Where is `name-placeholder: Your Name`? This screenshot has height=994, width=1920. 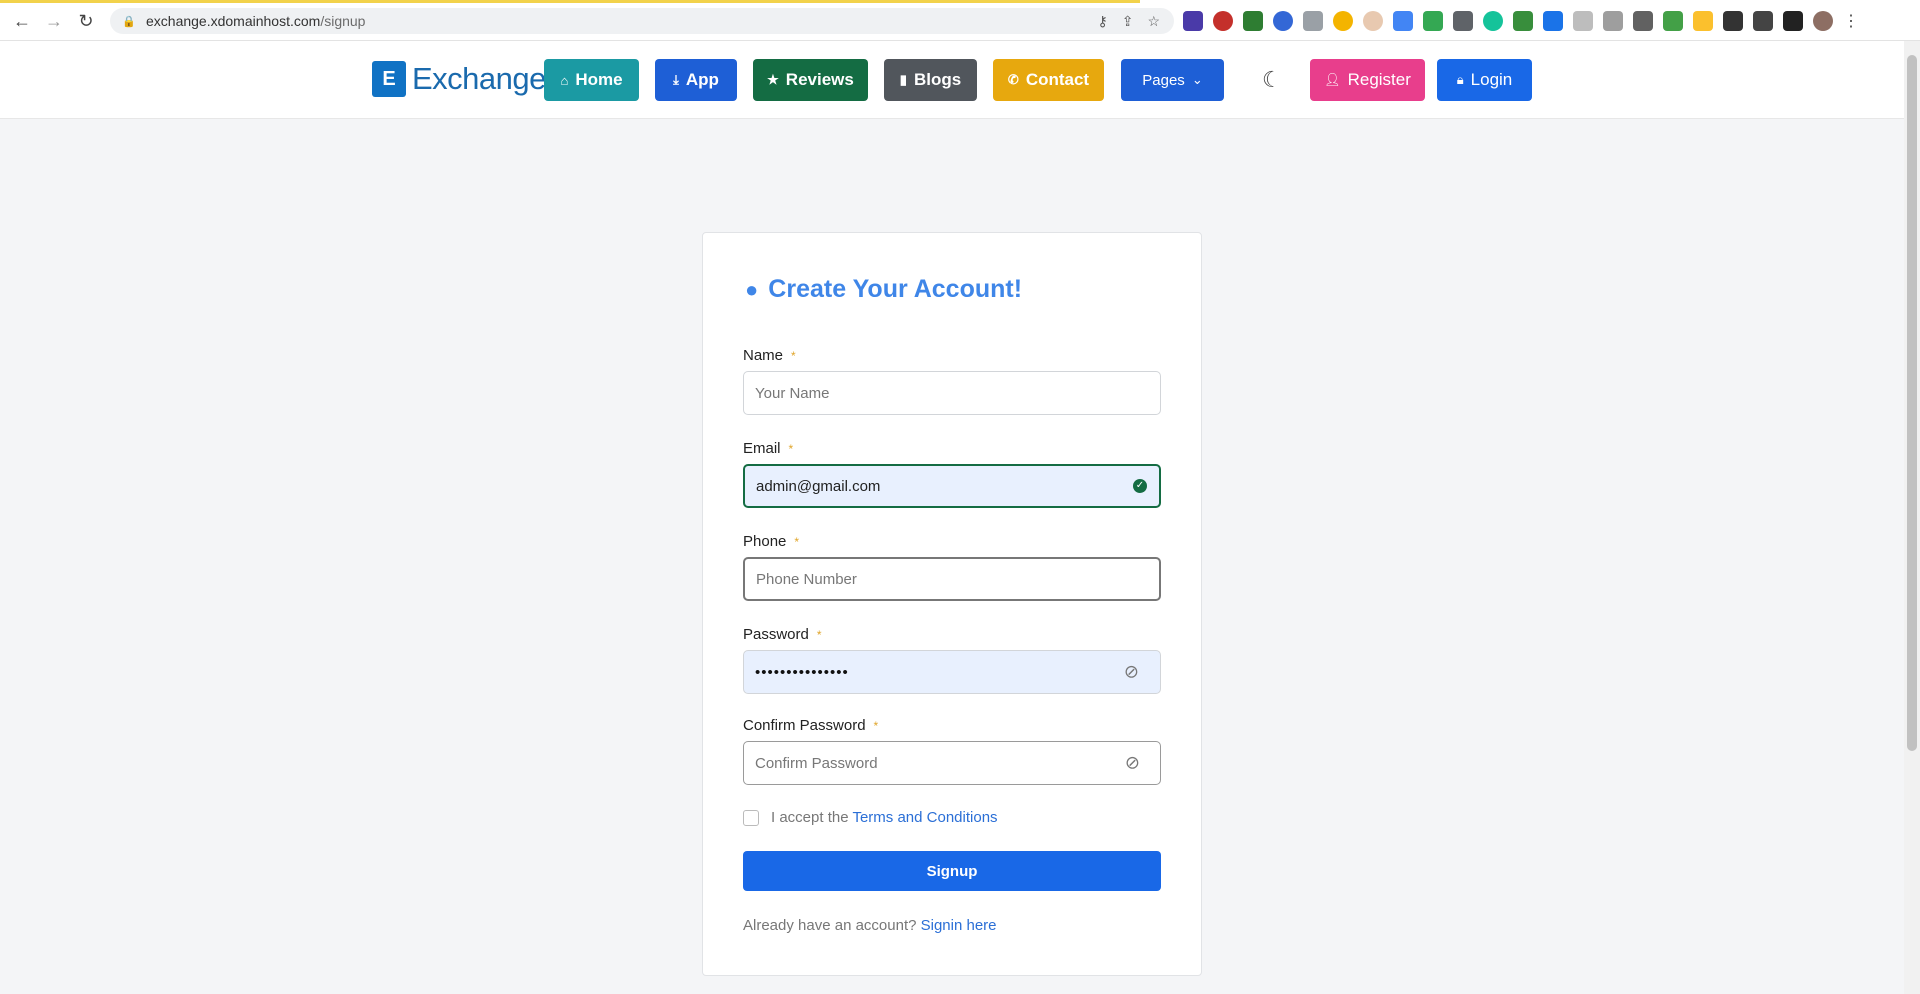 name-placeholder: Your Name is located at coordinates (792, 393).